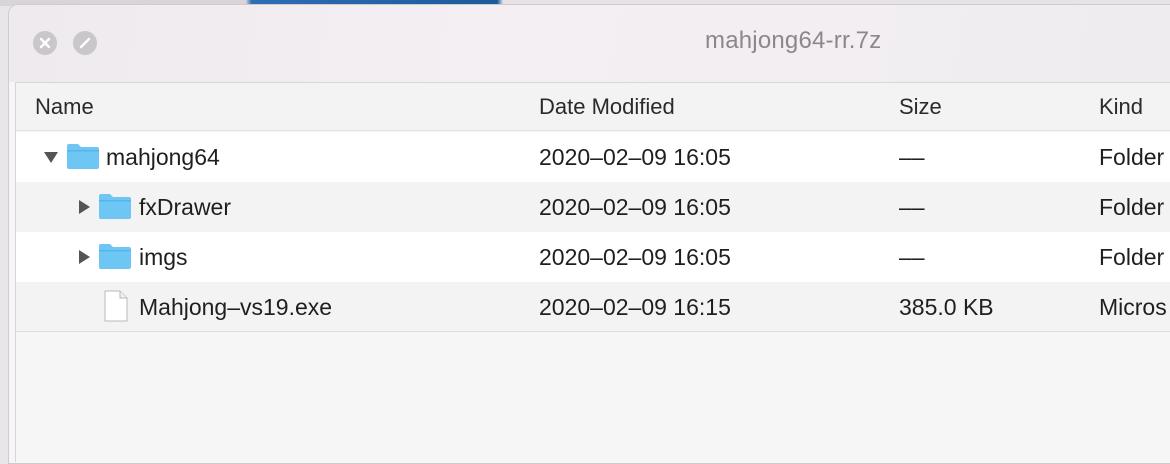 The image size is (1170, 464). I want to click on list-item: imgs 2020–02–09 16:05 –– Folder, so click(593, 257).